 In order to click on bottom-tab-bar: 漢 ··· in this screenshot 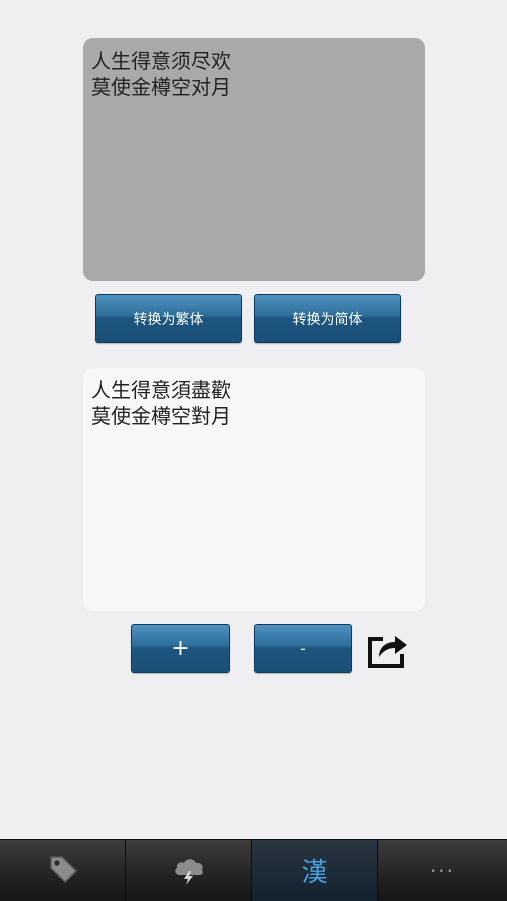, I will do `click(253, 870)`.